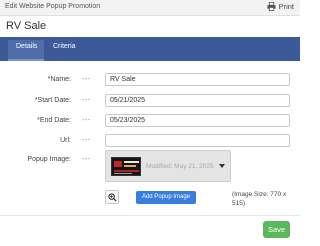 Image resolution: width=320 pixels, height=246 pixels. I want to click on tab-details: Details, so click(26, 46).